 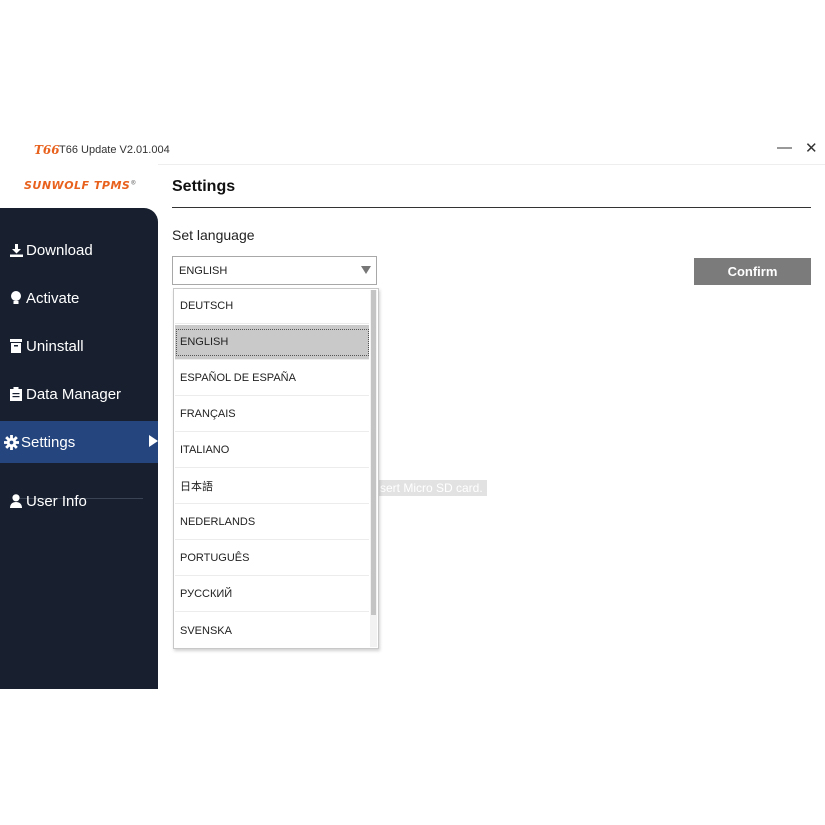 I want to click on active-arrow-icon, so click(x=153, y=441).